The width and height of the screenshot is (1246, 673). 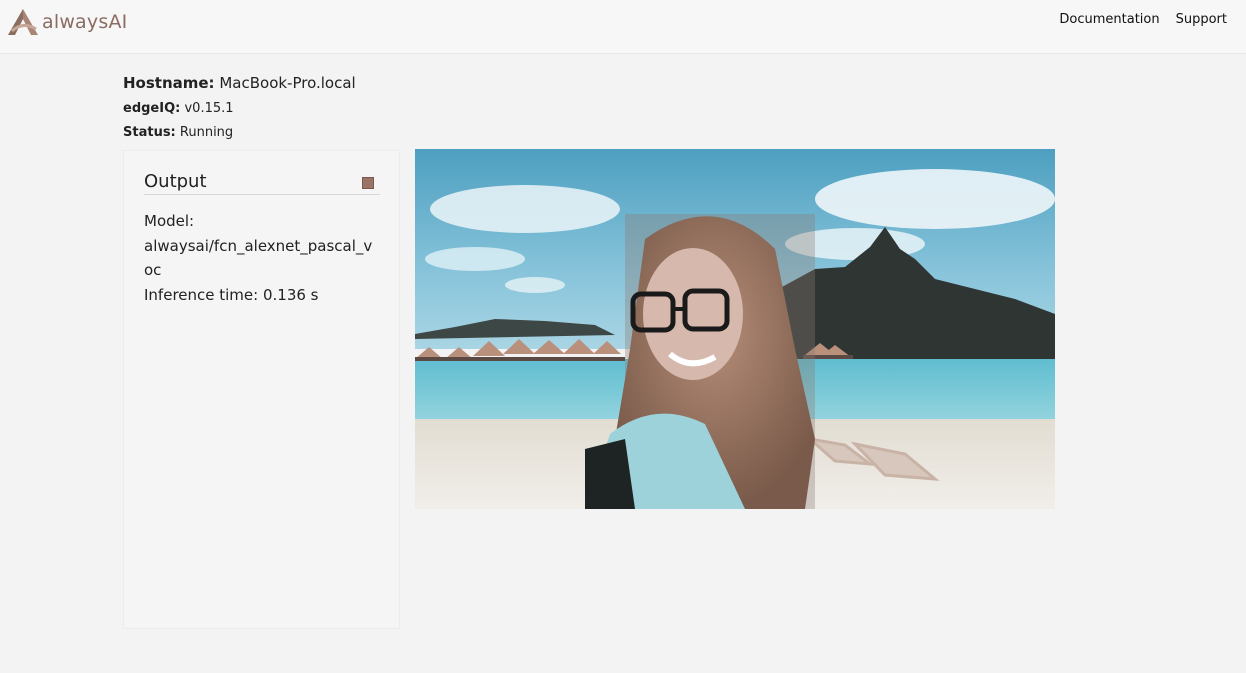 What do you see at coordinates (368, 183) in the screenshot?
I see `stop-square-icon` at bounding box center [368, 183].